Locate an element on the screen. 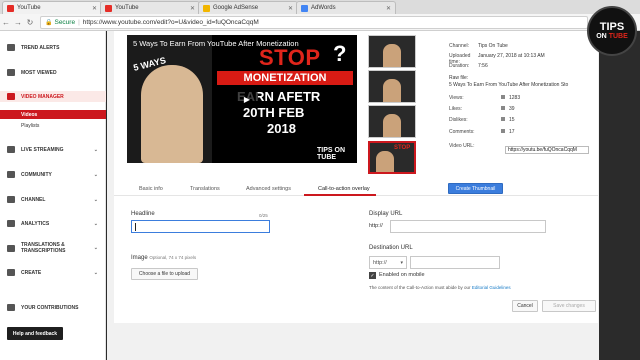 This screenshot has width=640, height=360. sidebar-item-community: COMMUNITY ⌄ is located at coordinates (53, 174).